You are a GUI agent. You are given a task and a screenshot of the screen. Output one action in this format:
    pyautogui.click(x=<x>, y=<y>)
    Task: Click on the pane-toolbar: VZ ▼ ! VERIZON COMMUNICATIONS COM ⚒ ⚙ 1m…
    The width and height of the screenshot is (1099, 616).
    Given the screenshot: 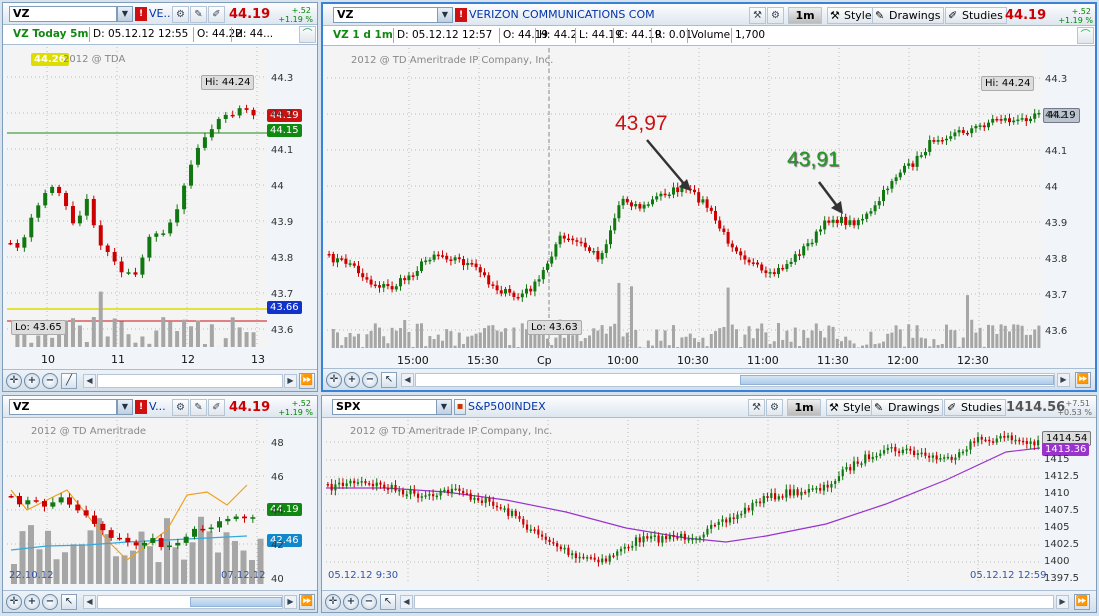 What is the action you would take?
    pyautogui.click(x=709, y=15)
    